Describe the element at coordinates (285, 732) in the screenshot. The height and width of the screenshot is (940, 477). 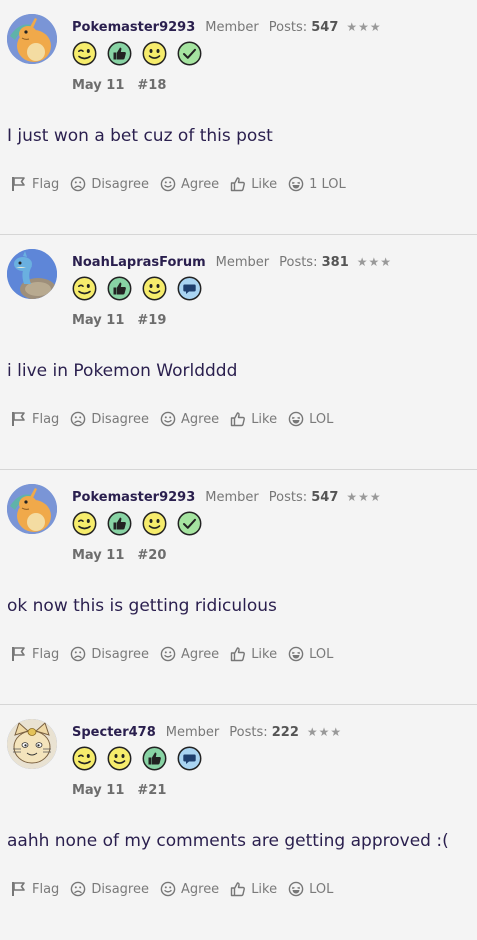
I see `posts-count: 222` at that location.